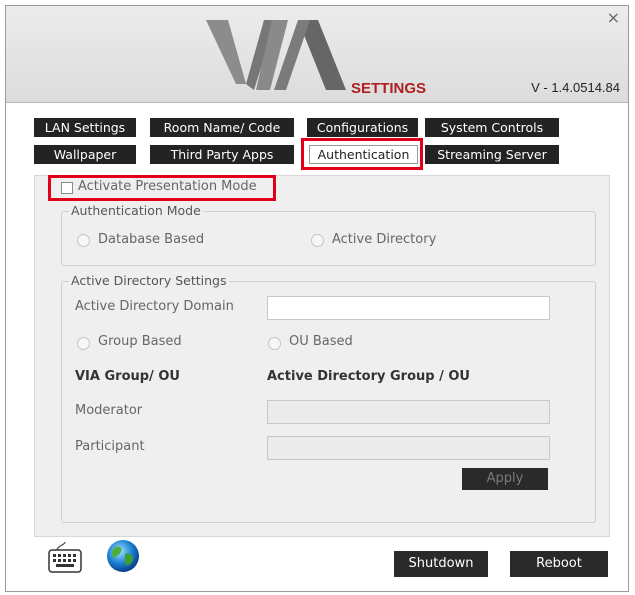 Image resolution: width=635 pixels, height=595 pixels. Describe the element at coordinates (222, 127) in the screenshot. I see `tab-room-name-code: Room Name/ Code` at that location.